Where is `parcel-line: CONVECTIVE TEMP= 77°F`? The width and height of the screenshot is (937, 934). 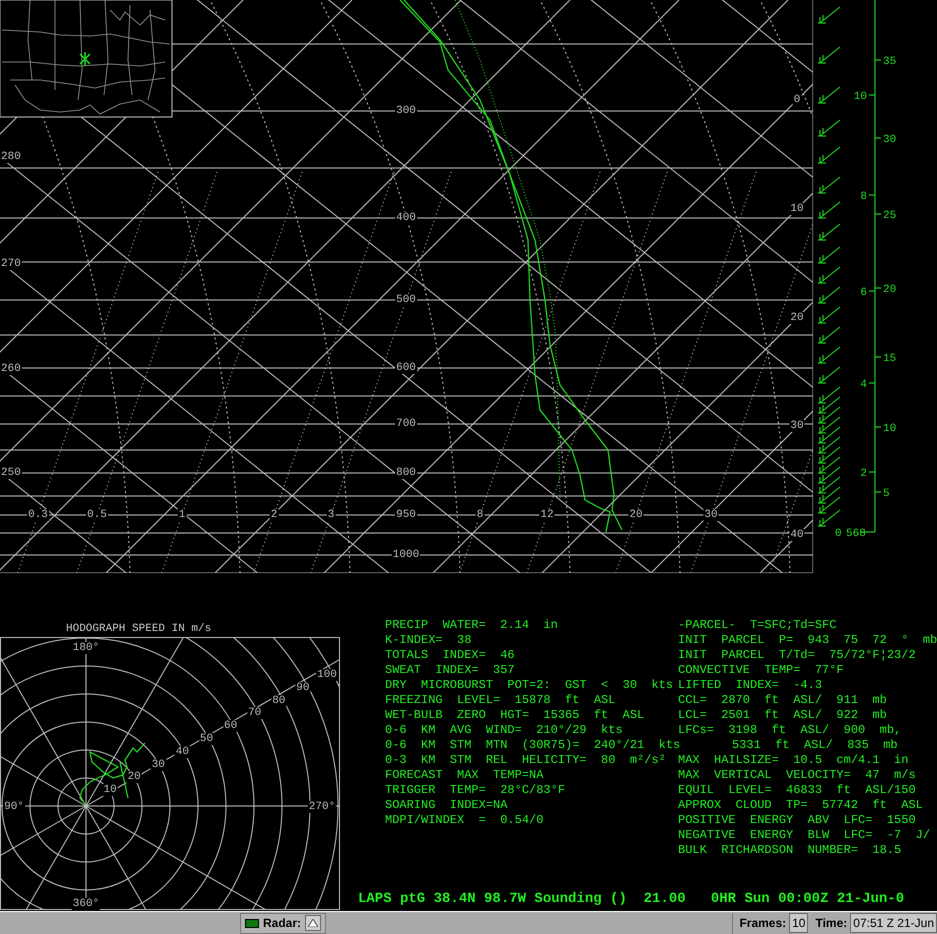
parcel-line: CONVECTIVE TEMP= 77°F is located at coordinates (761, 670).